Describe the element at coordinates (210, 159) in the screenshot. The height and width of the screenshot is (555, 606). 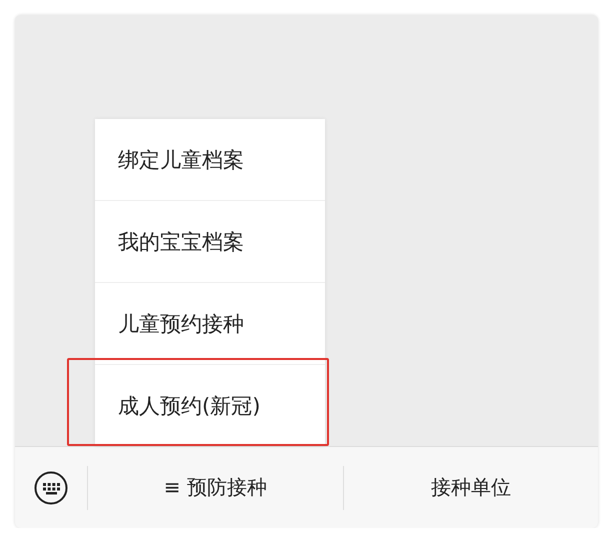
I see `menu-item: 绑定儿童档案` at that location.